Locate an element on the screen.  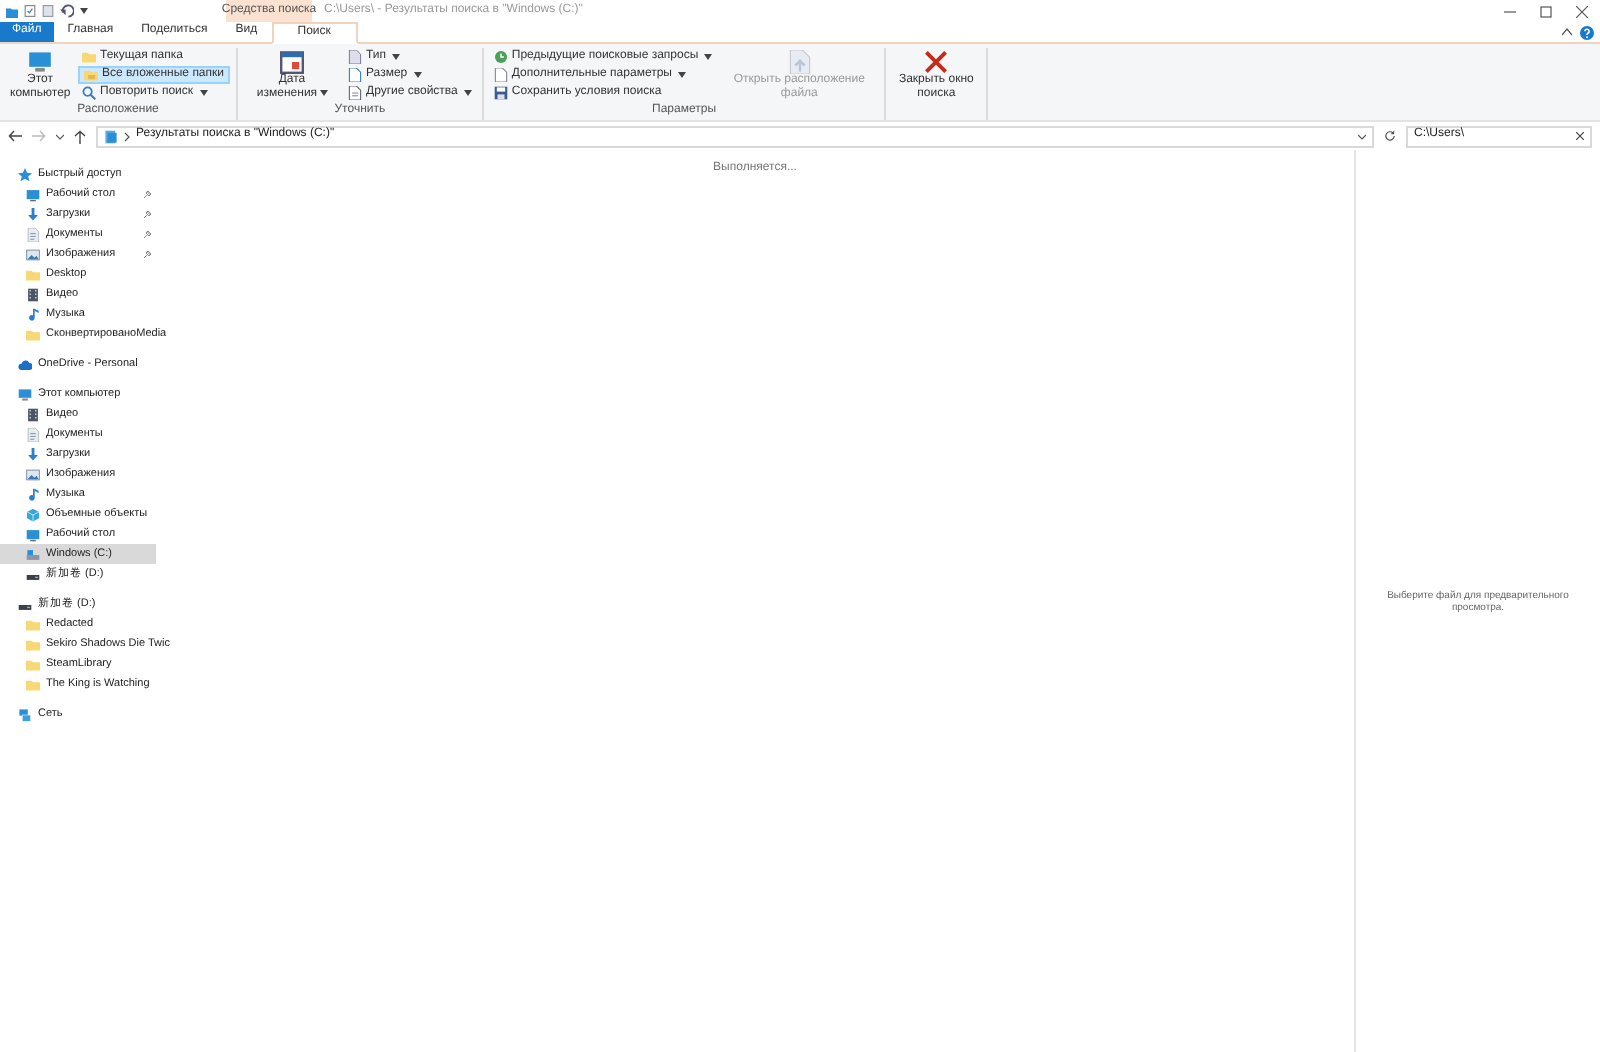
up-icon is located at coordinates (80, 136).